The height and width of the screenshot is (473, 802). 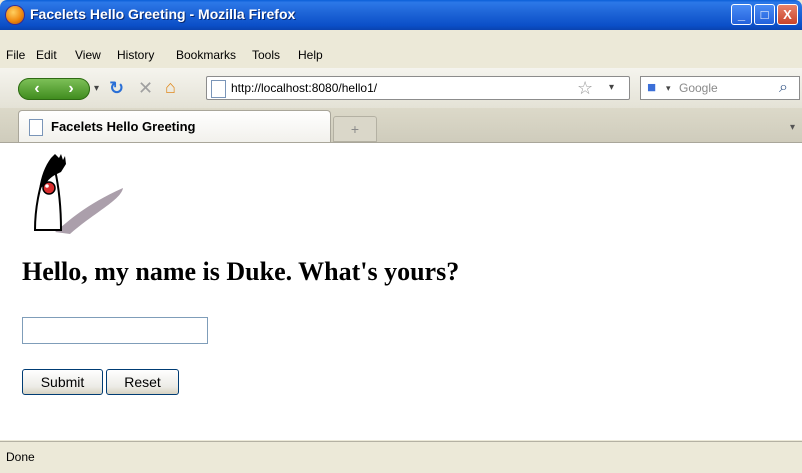 What do you see at coordinates (15, 55) in the screenshot?
I see `menu-file: File` at bounding box center [15, 55].